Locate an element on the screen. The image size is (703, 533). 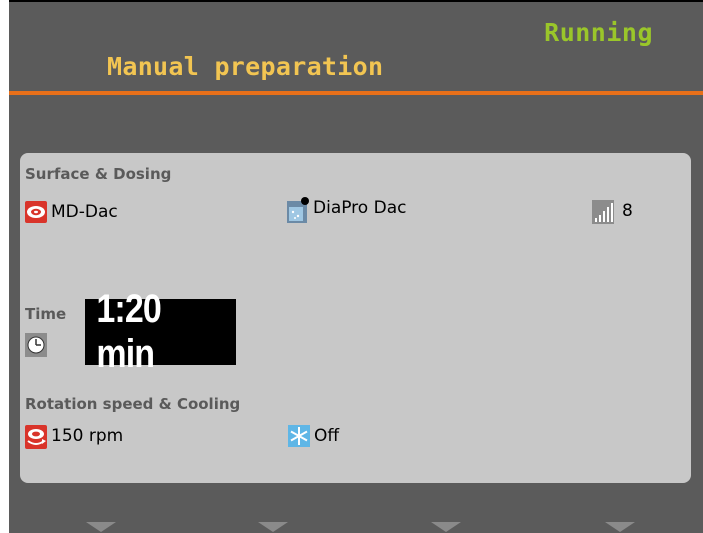
section-label-surface-dosing: Surface & Dosing is located at coordinates (98, 174).